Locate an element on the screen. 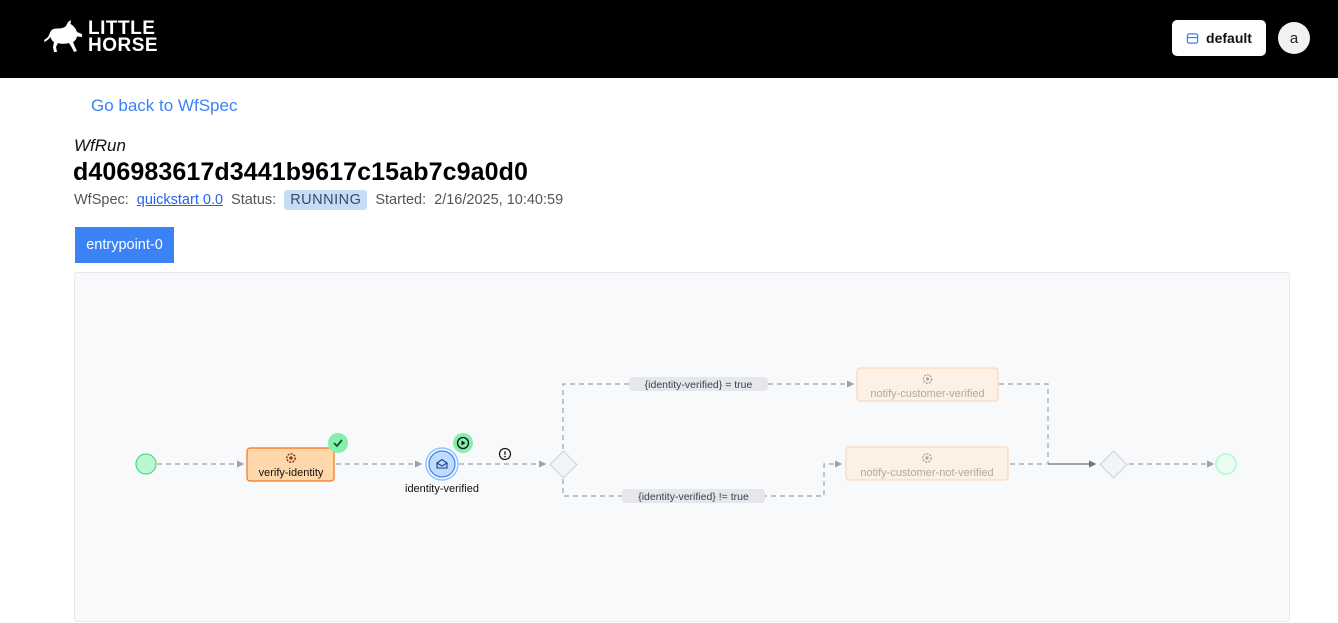 The height and width of the screenshot is (623, 1338). task-node-notify-customer-not-verified: notify-customer-not-verified is located at coordinates (927, 463).